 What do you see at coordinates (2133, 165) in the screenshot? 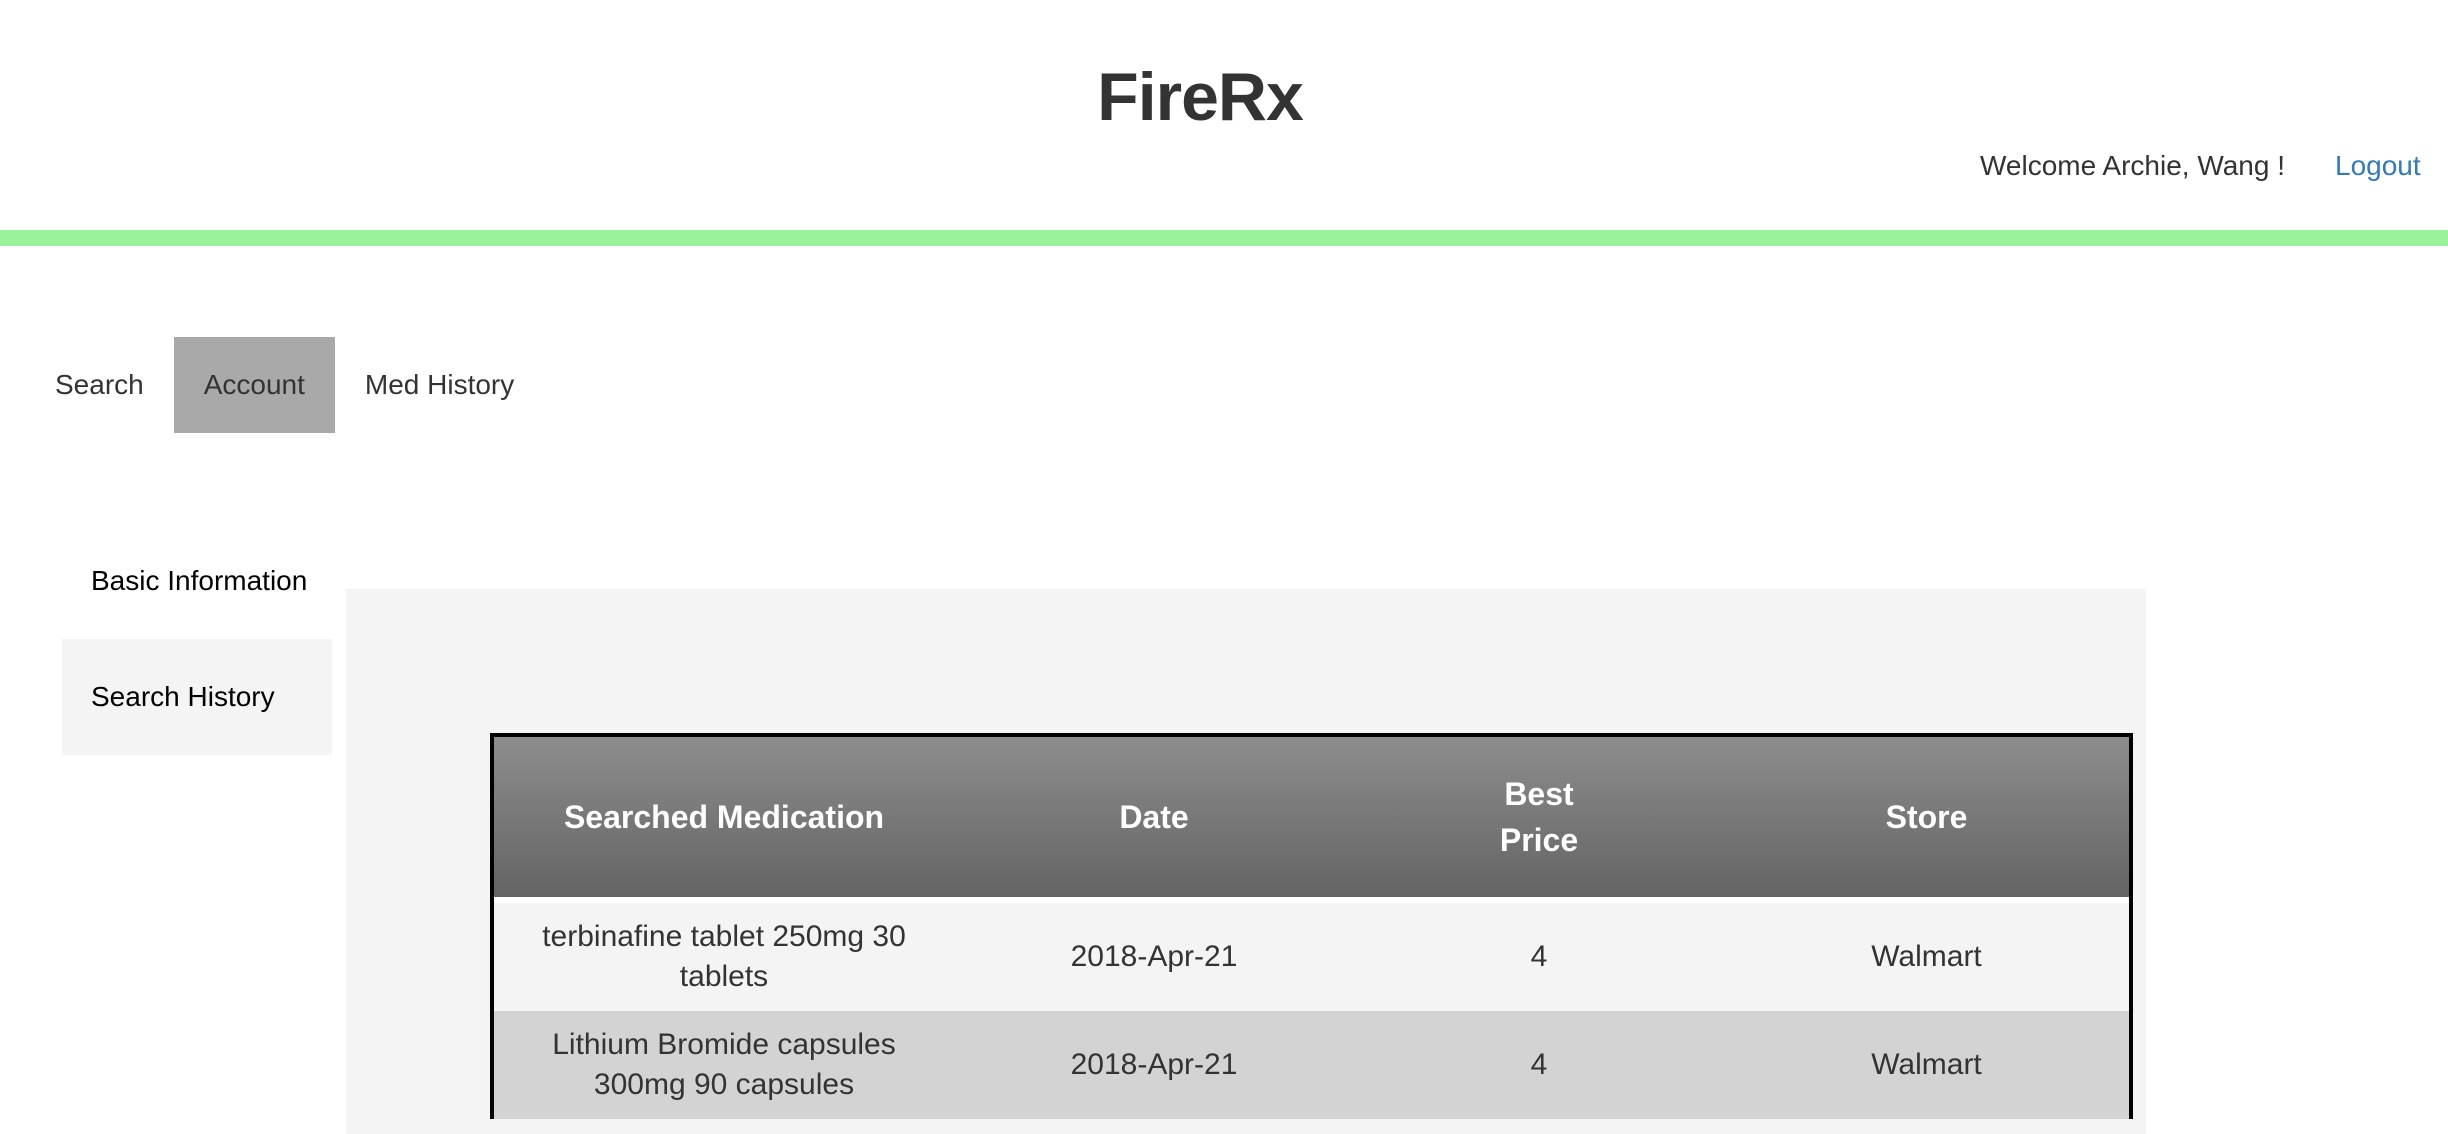
I see `welcome-message: Welcome Archie, Wang !` at bounding box center [2133, 165].